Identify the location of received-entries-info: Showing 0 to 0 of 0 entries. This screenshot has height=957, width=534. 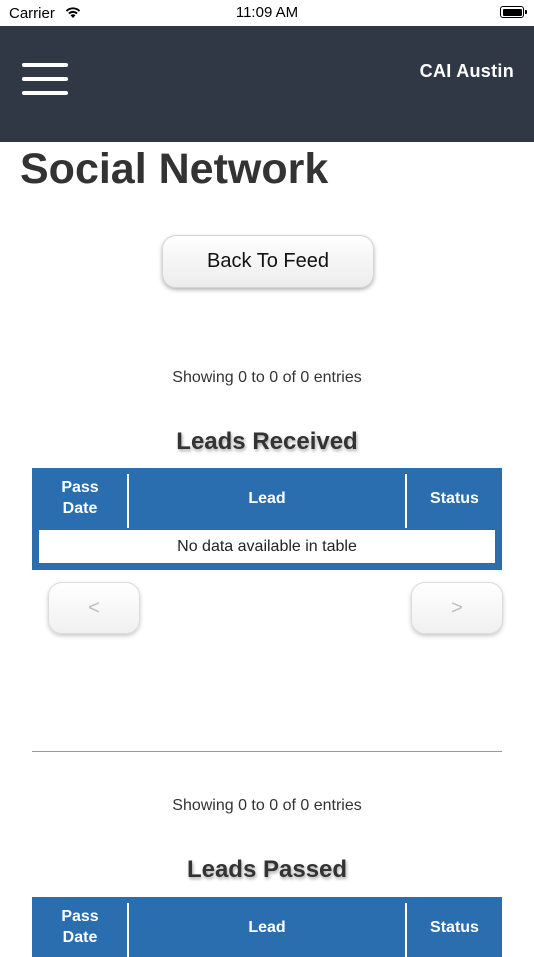
(267, 377).